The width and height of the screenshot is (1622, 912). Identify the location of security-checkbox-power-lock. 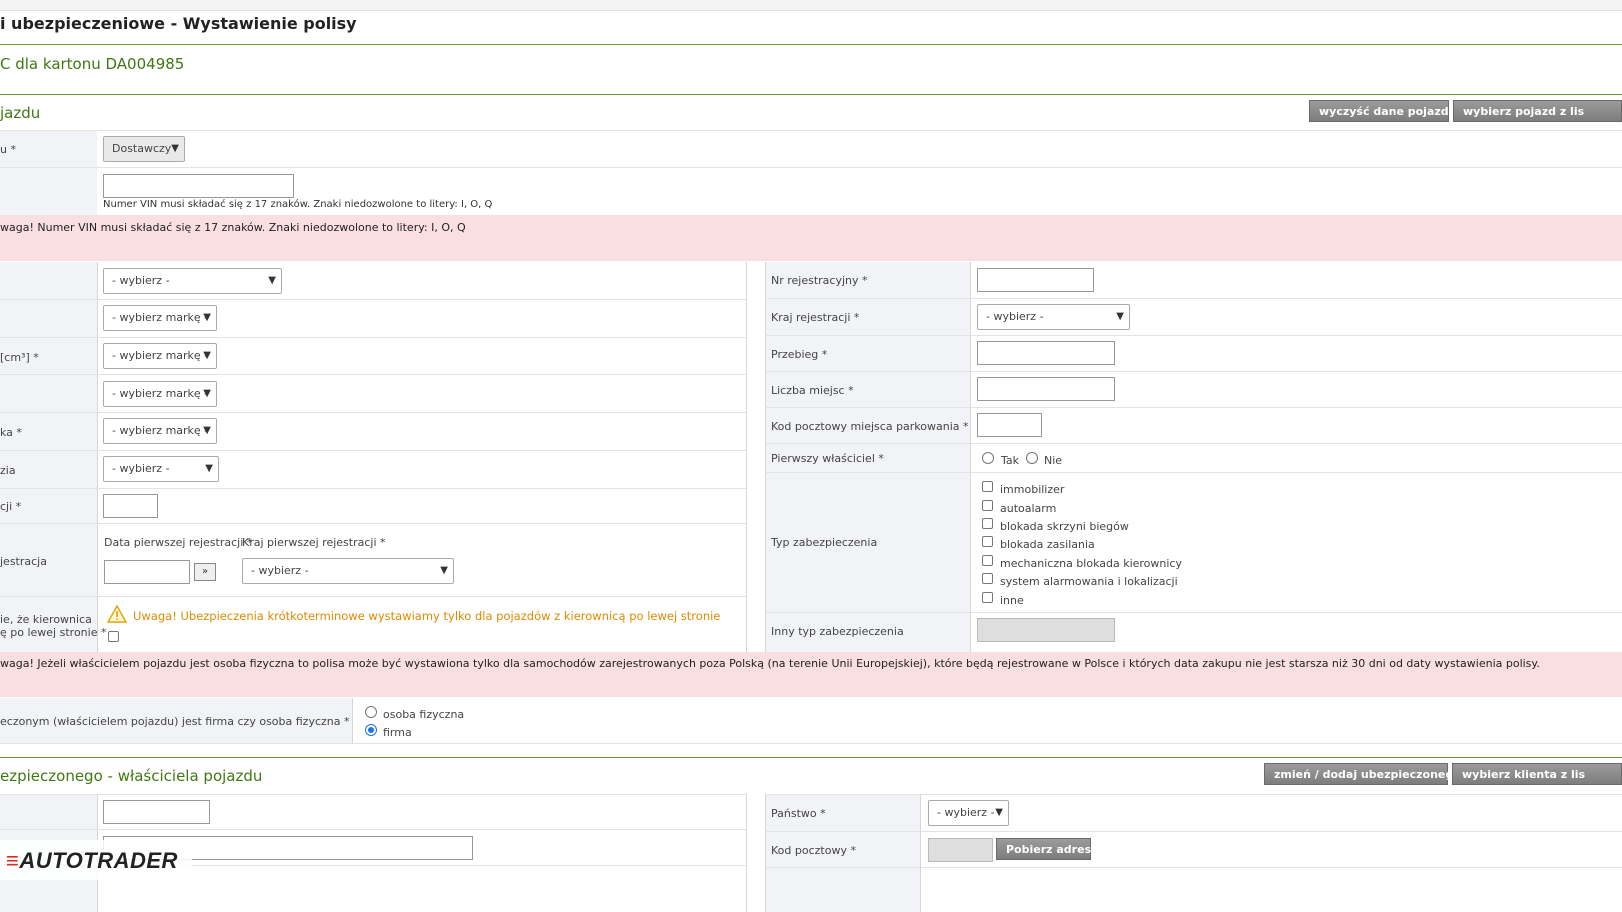
(987, 541).